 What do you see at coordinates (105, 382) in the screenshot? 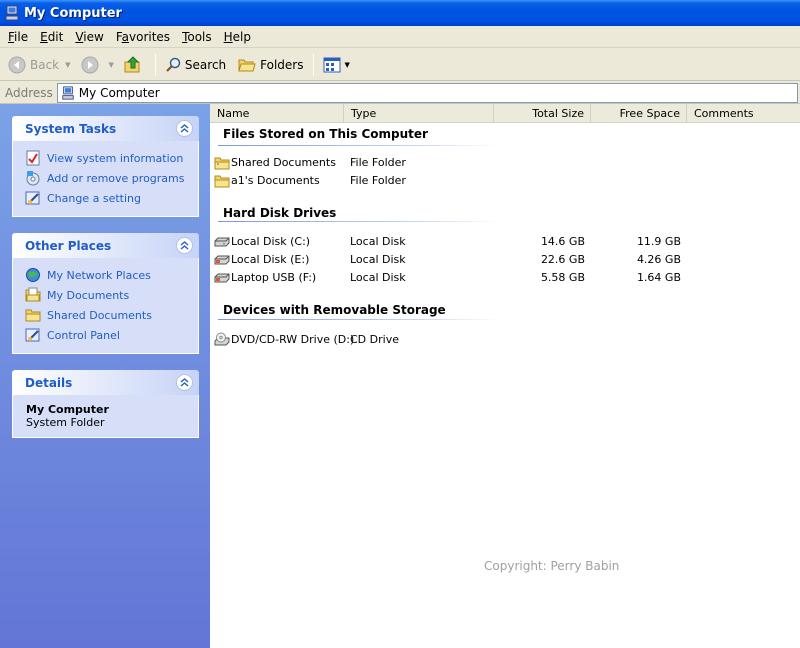
I see `details-header: Details` at bounding box center [105, 382].